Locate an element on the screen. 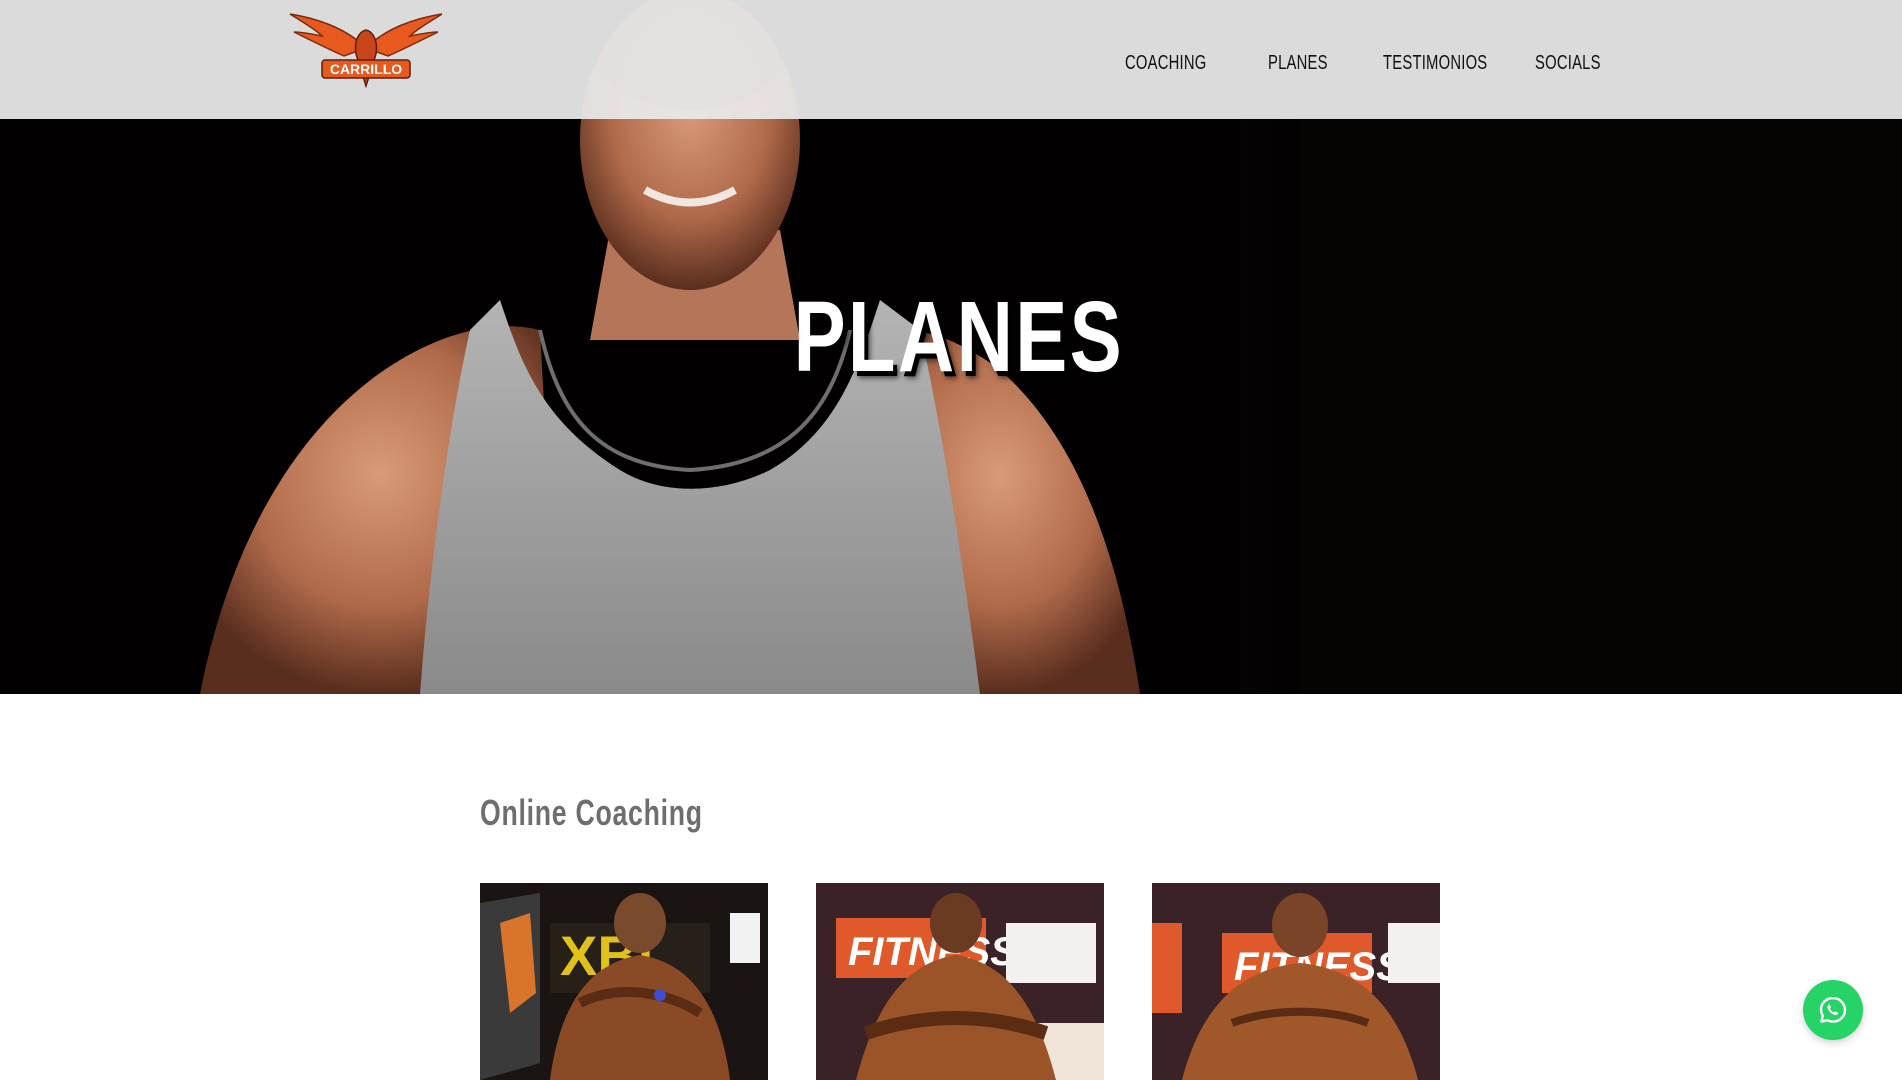 This screenshot has width=1902, height=1080. competition-photo-1: XBL is located at coordinates (624, 981).